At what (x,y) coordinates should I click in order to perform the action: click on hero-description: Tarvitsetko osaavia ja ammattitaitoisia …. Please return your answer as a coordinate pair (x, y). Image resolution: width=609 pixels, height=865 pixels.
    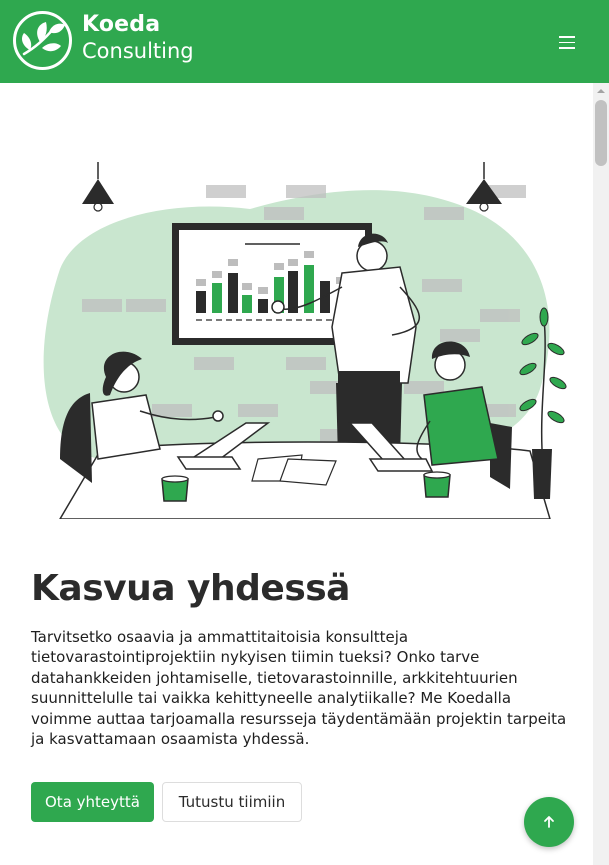
    Looking at the image, I should click on (299, 688).